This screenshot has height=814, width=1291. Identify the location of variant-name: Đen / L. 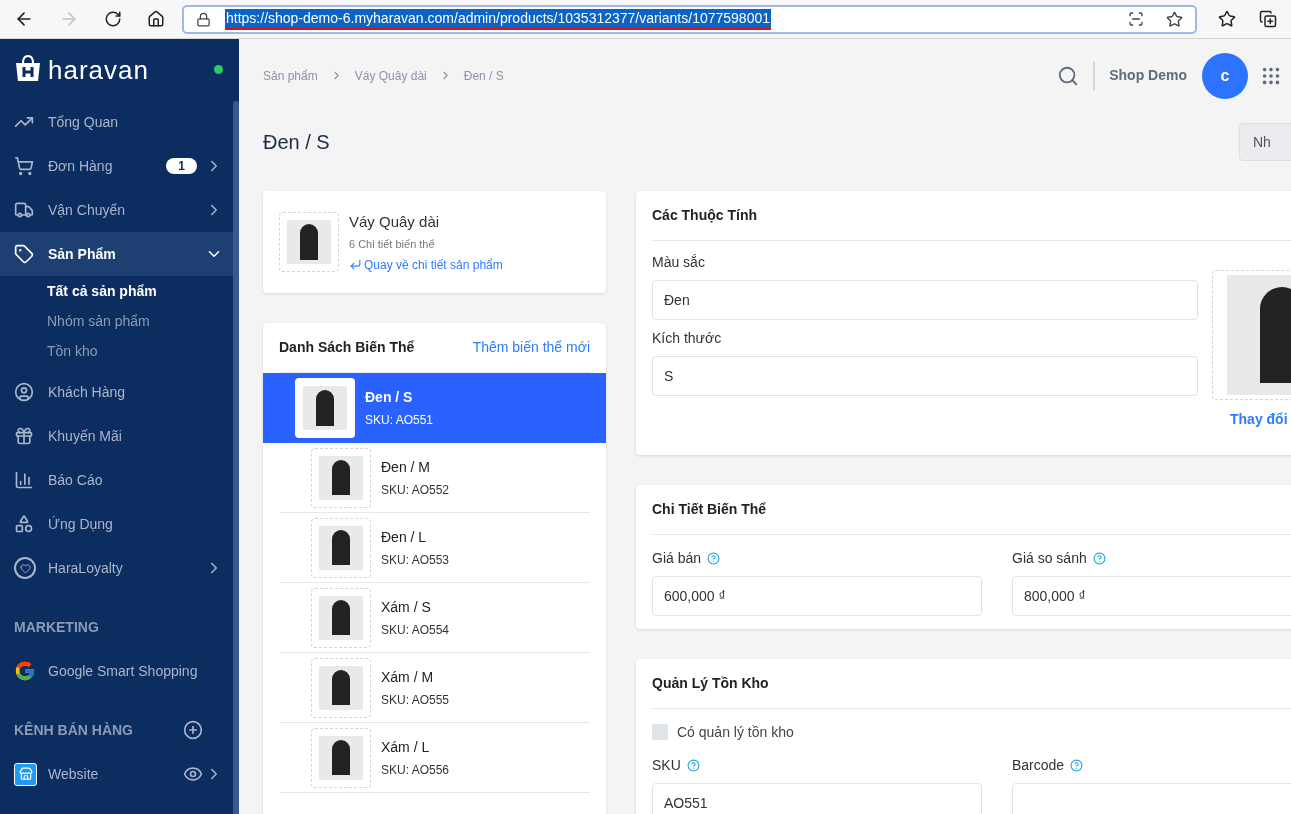
(404, 537).